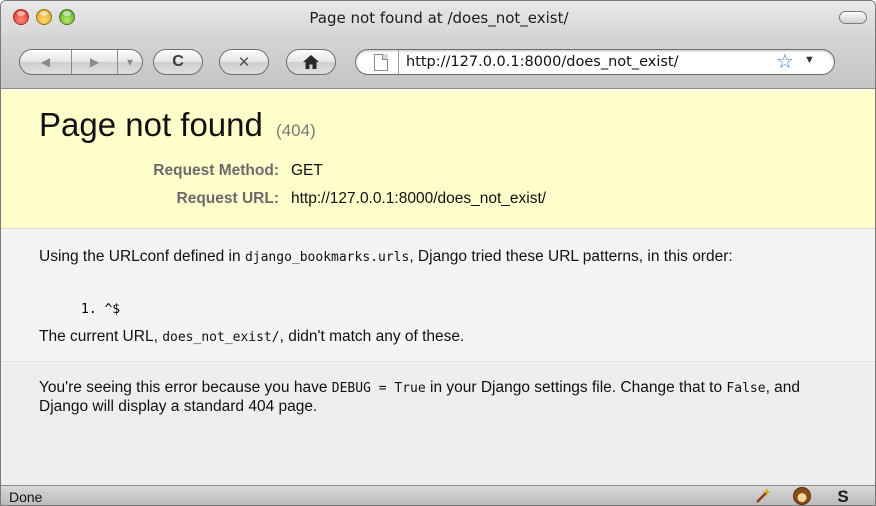 This screenshot has height=506, width=876. I want to click on request-url-label: Request URL:, so click(227, 198).